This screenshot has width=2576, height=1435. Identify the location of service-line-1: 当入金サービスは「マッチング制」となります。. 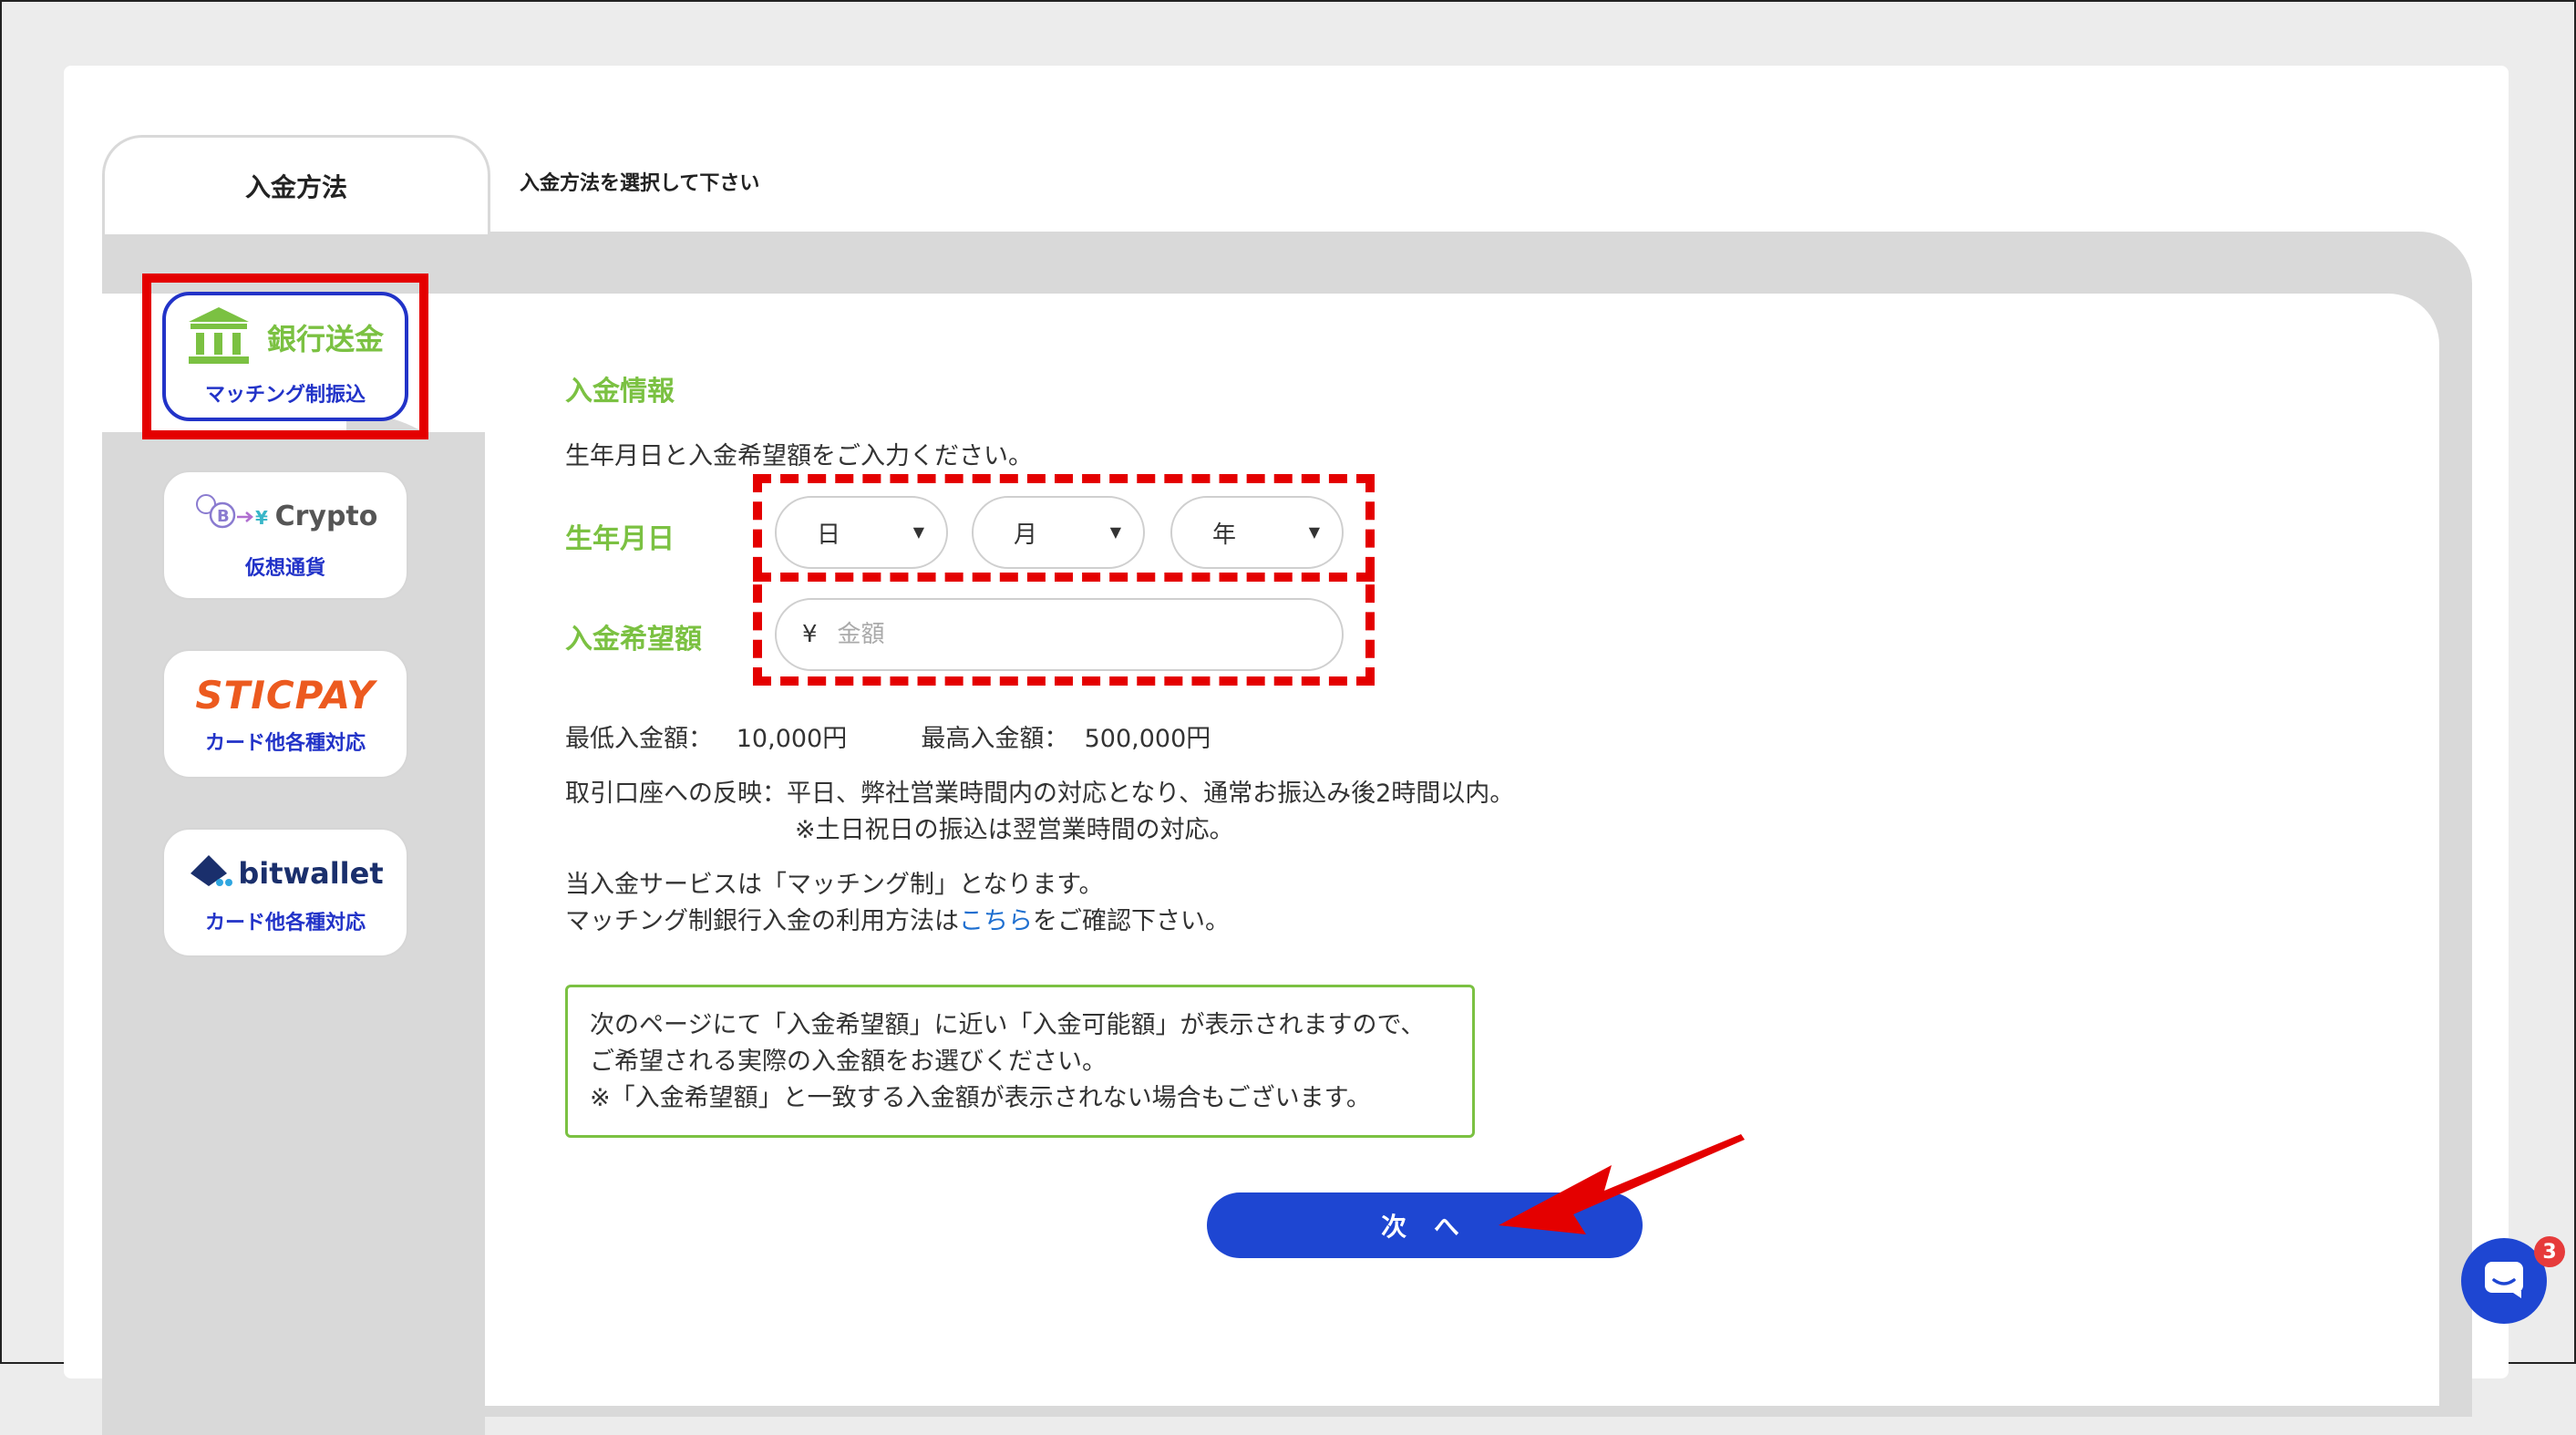
(834, 885).